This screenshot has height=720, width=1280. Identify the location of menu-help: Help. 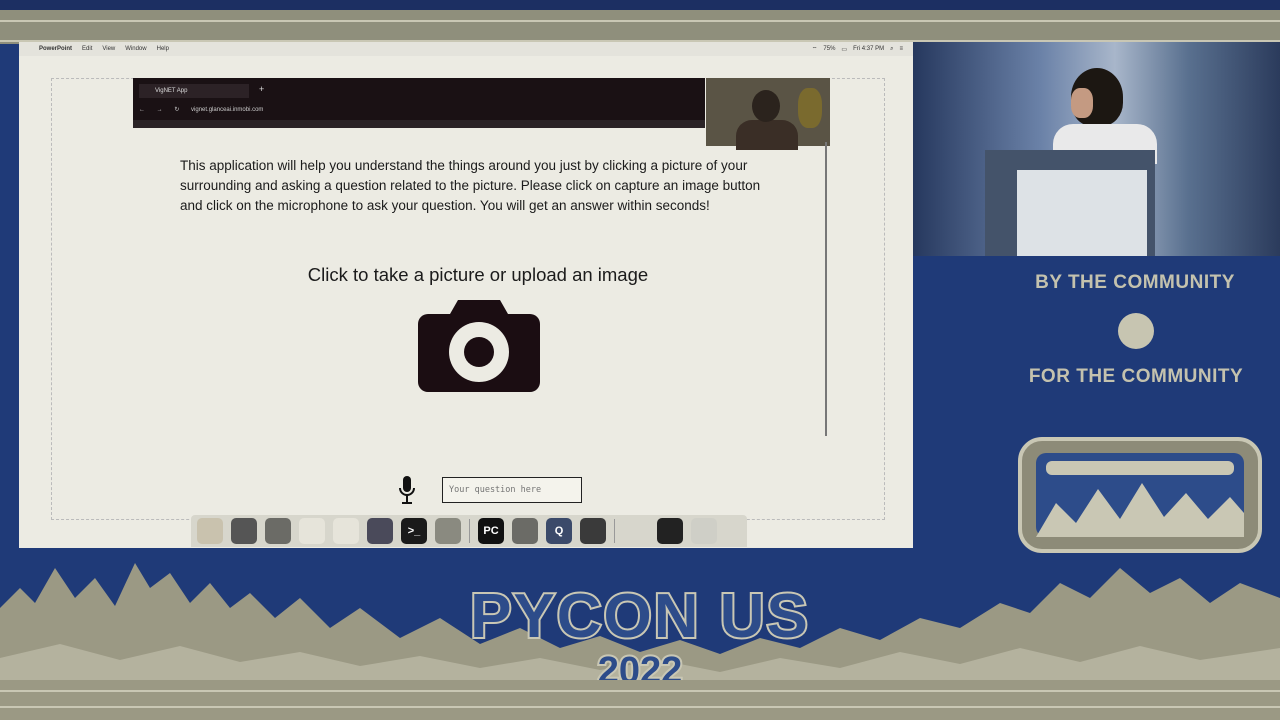
(163, 49).